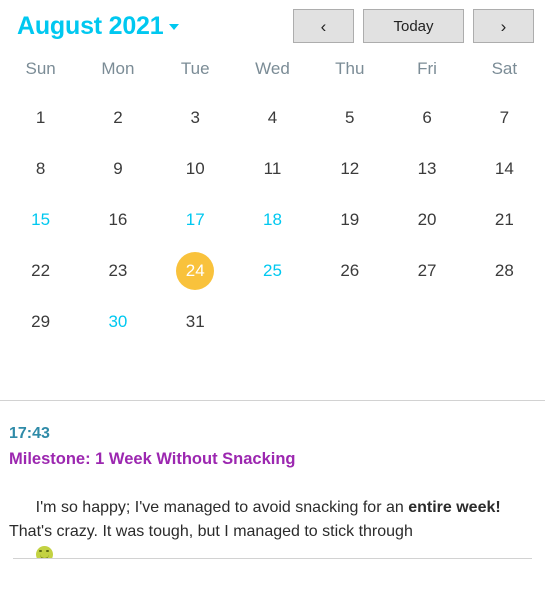  I want to click on day-number: 17, so click(195, 219).